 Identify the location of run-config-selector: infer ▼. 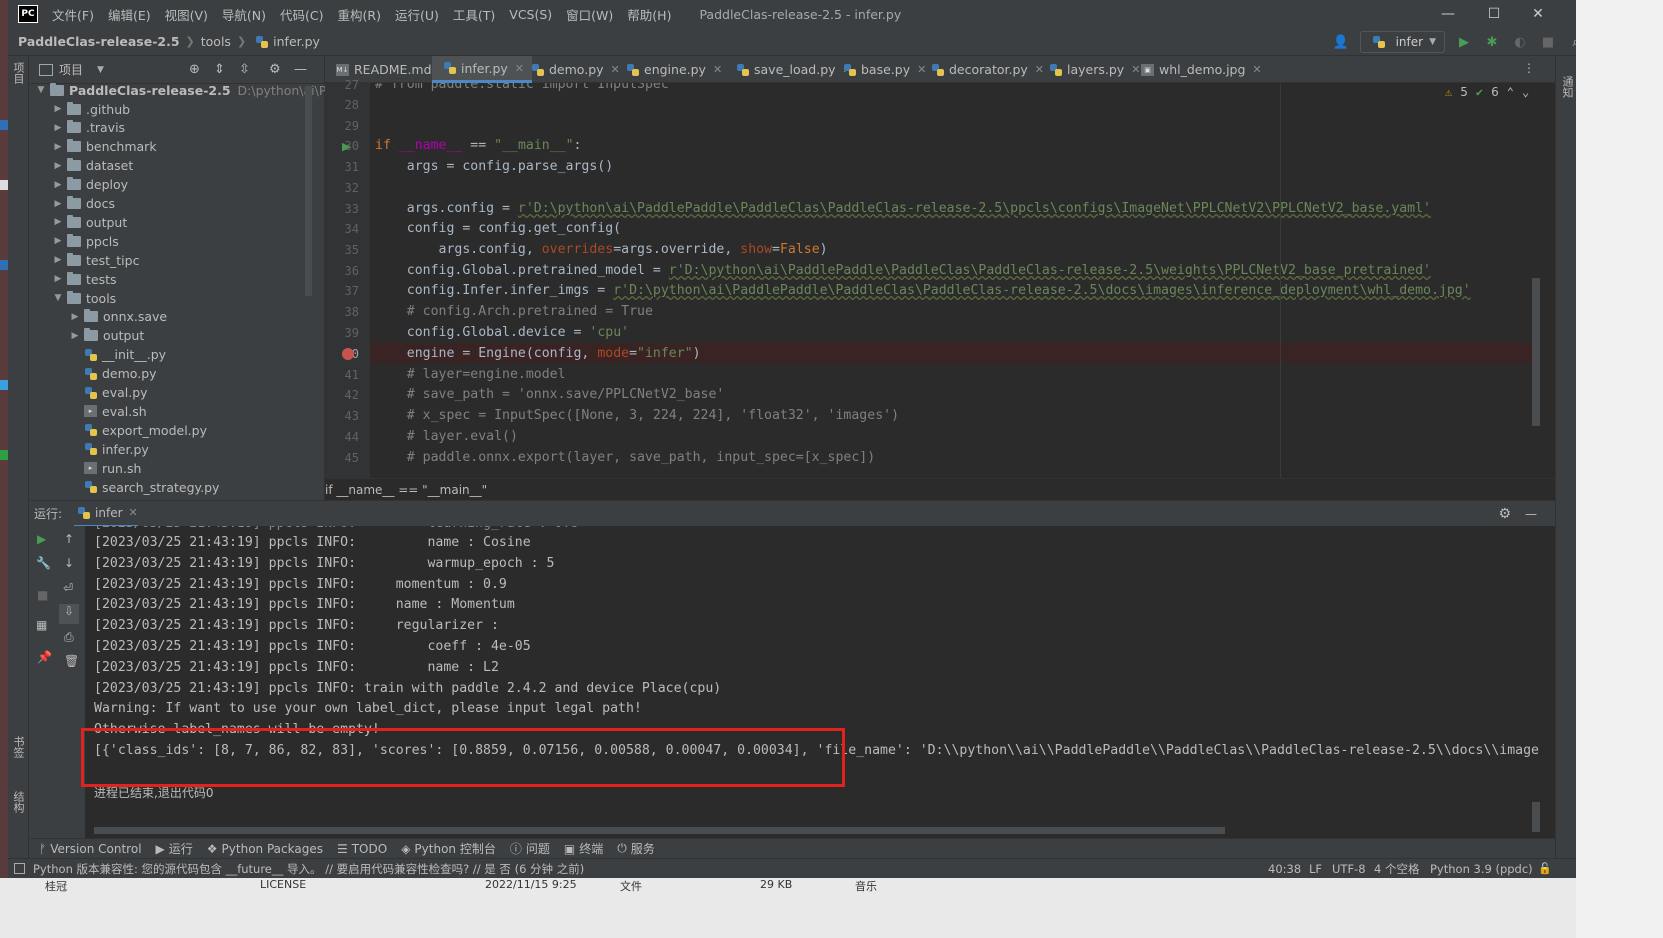
(1402, 42).